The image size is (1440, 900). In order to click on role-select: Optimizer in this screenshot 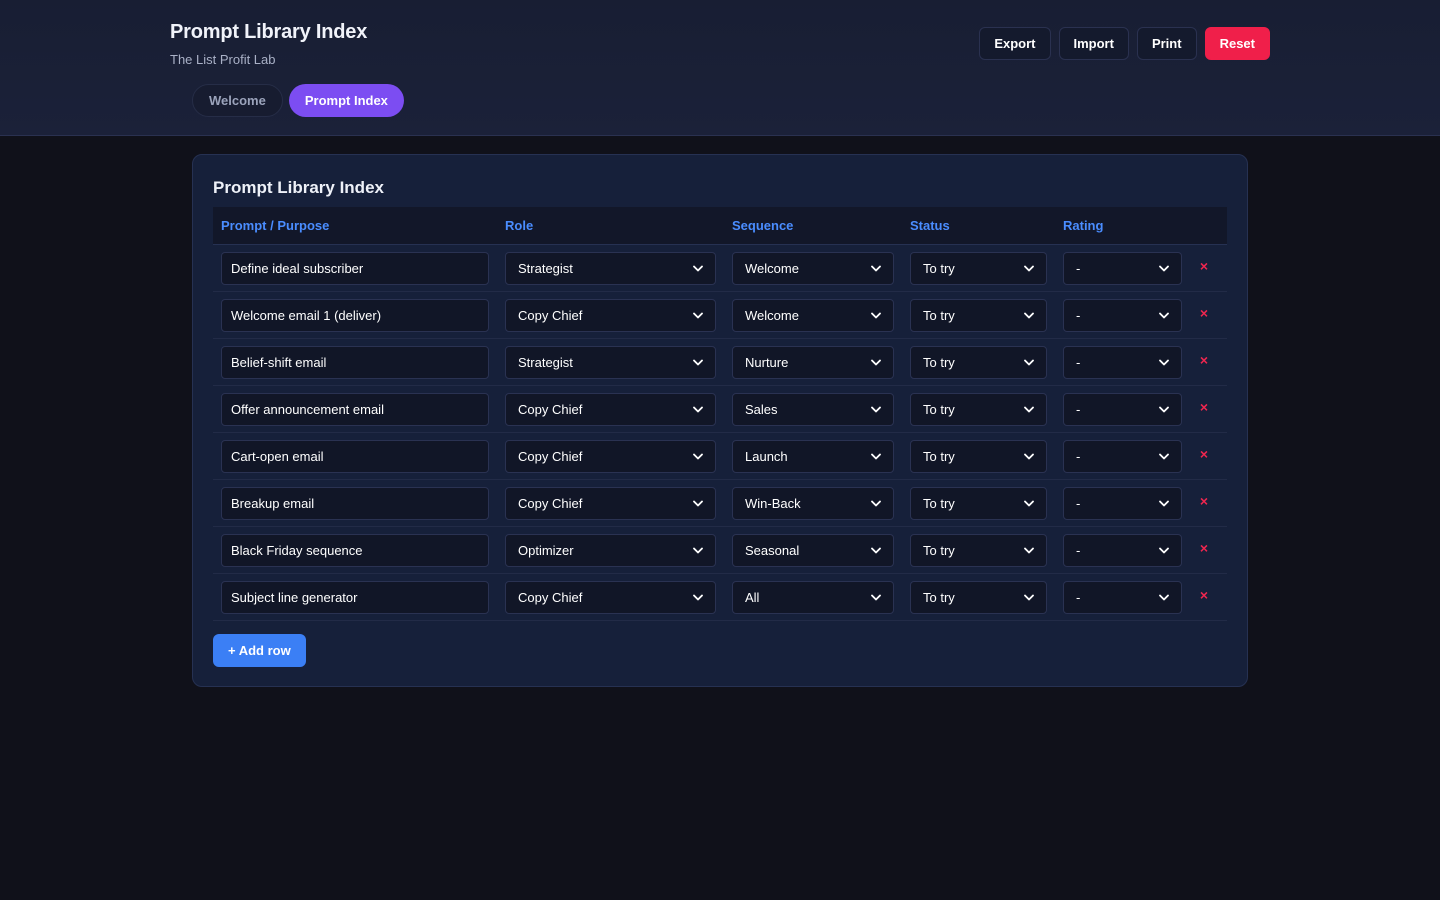, I will do `click(610, 550)`.